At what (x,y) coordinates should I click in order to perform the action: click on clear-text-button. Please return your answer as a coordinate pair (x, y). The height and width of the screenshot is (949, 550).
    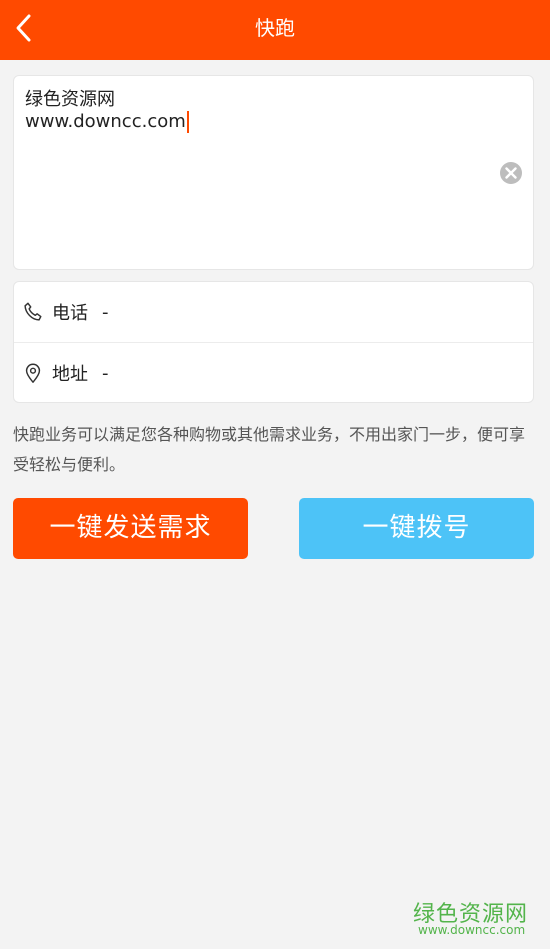
    Looking at the image, I should click on (511, 173).